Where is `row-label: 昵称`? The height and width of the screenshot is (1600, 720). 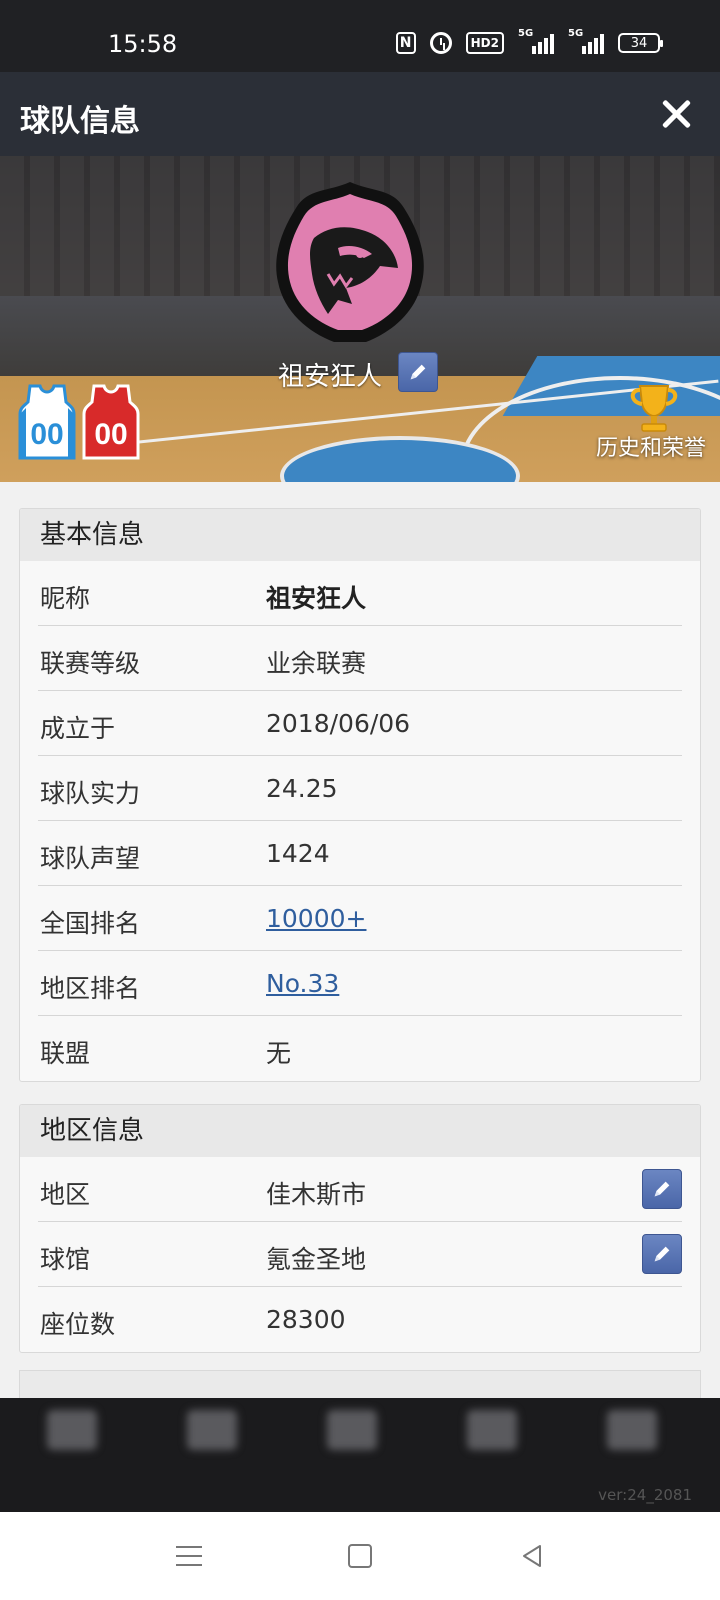 row-label: 昵称 is located at coordinates (65, 598).